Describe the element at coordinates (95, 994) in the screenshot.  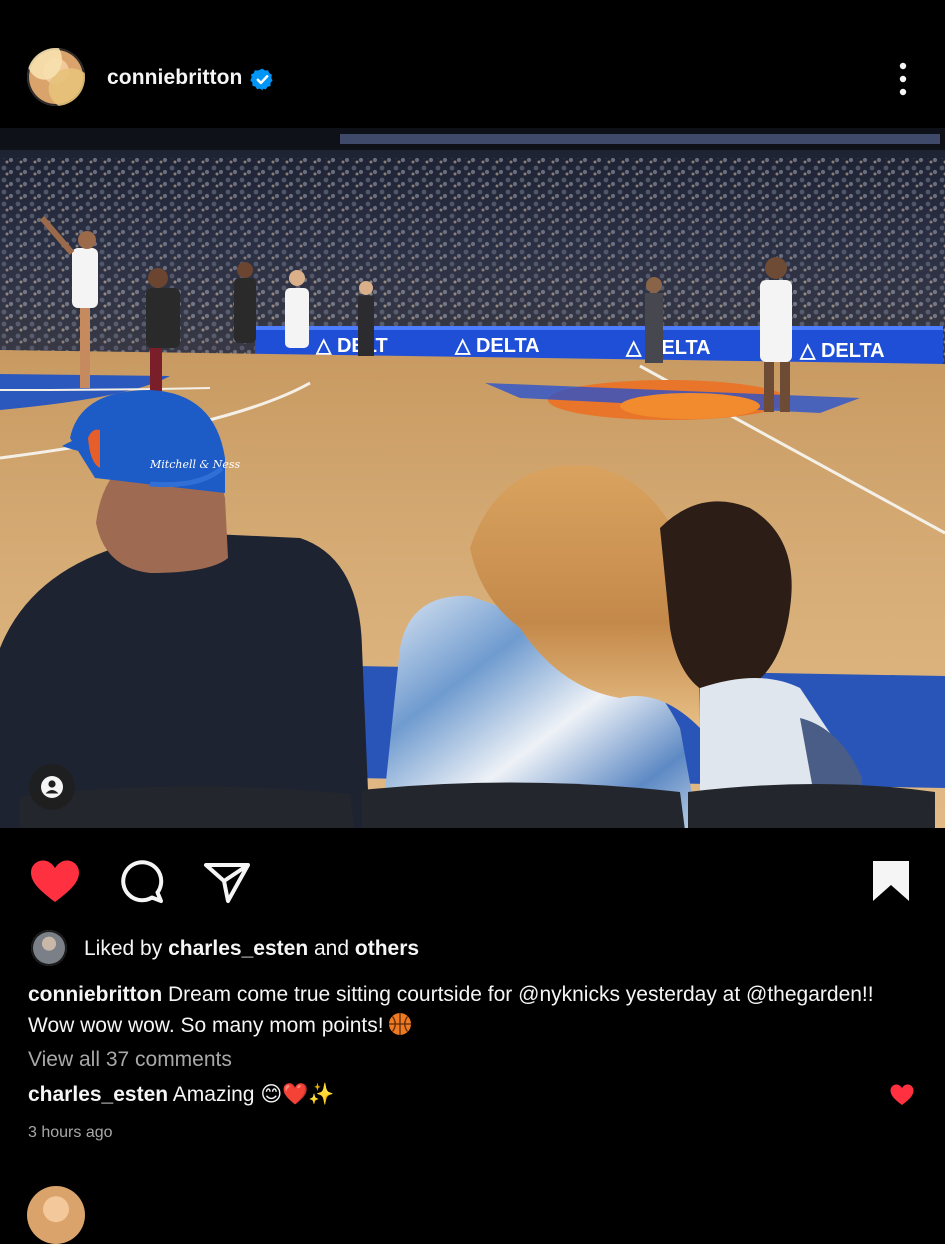
I see `caption-username: conniebritton` at that location.